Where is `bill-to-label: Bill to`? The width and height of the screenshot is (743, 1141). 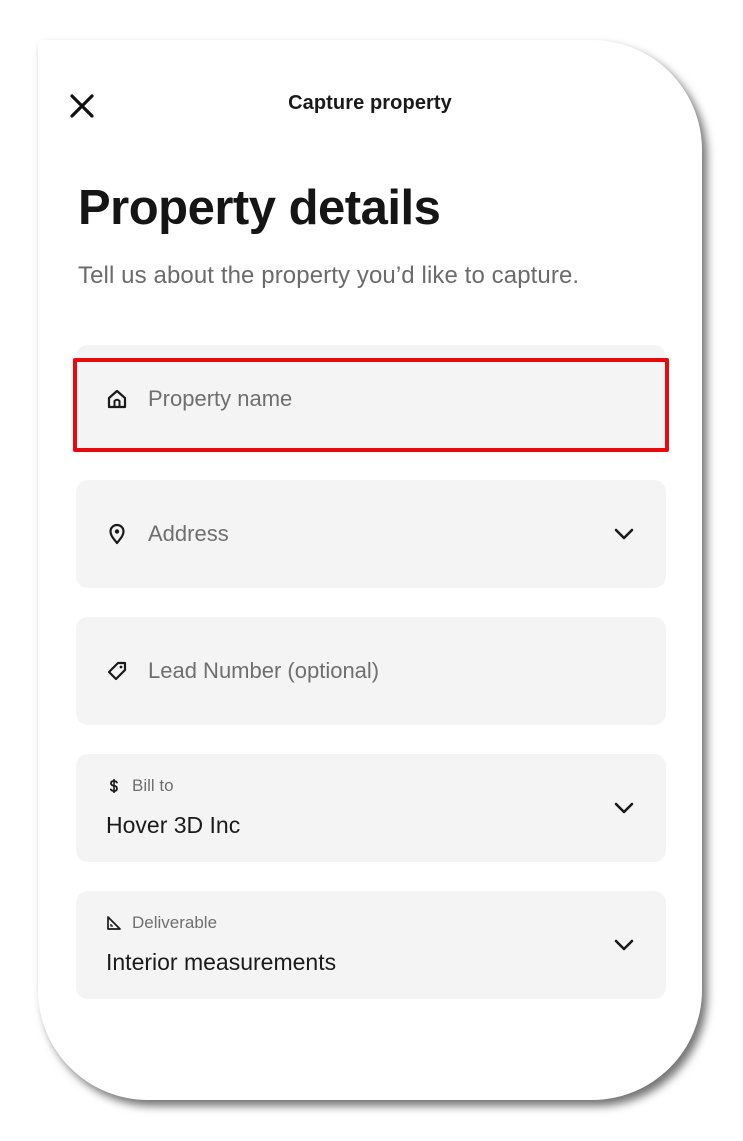 bill-to-label: Bill to is located at coordinates (153, 785).